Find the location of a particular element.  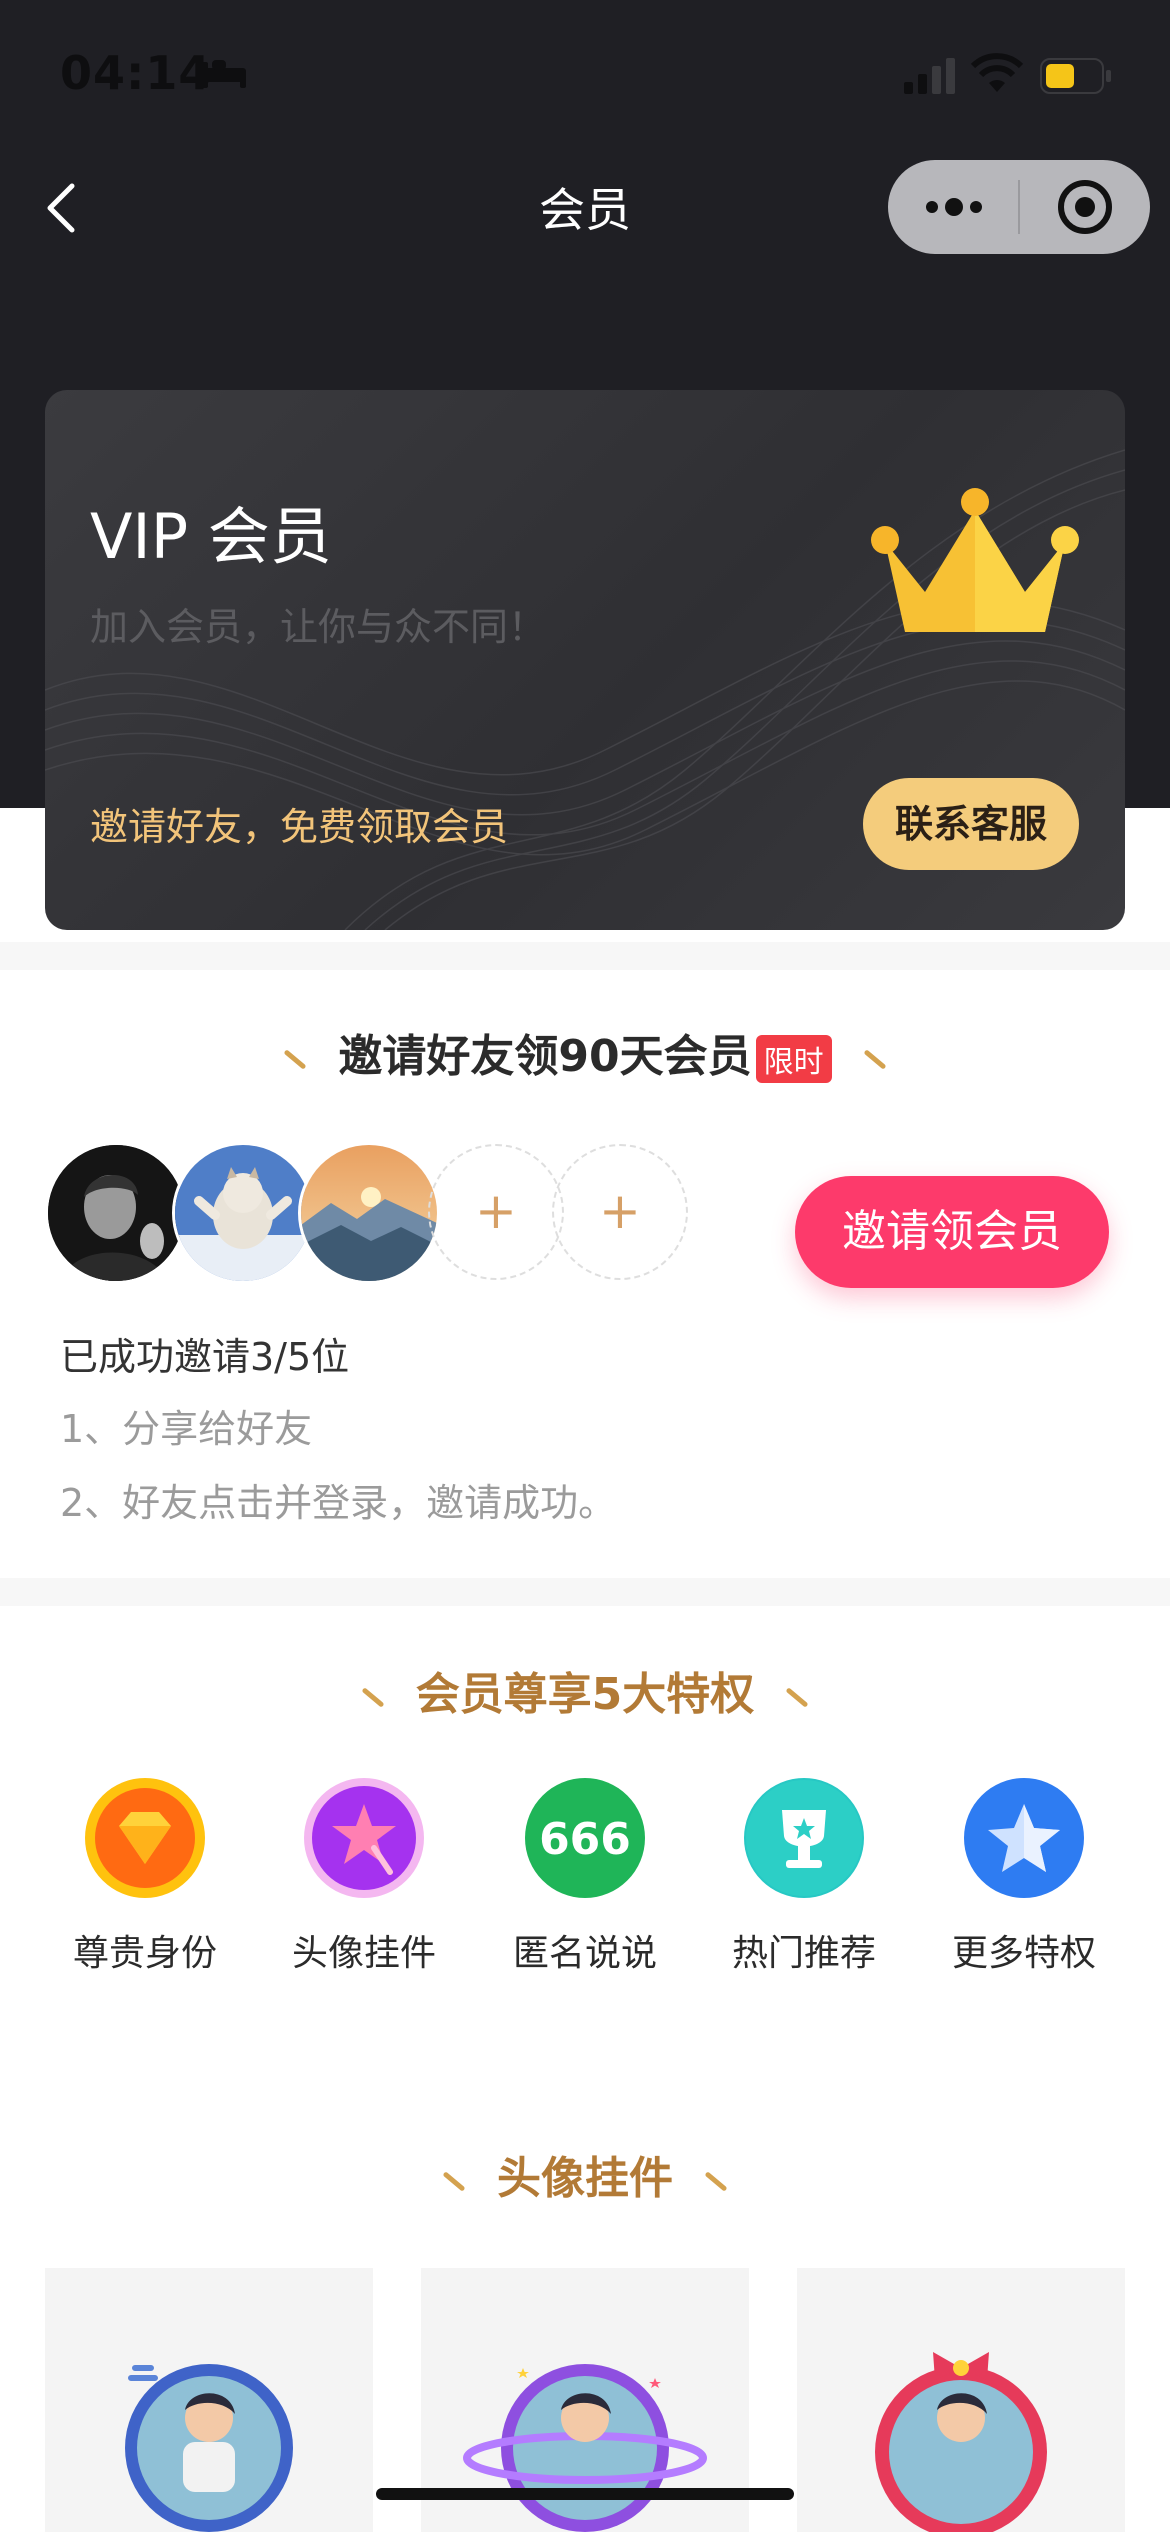

666-badge-text: 666 is located at coordinates (585, 1839).